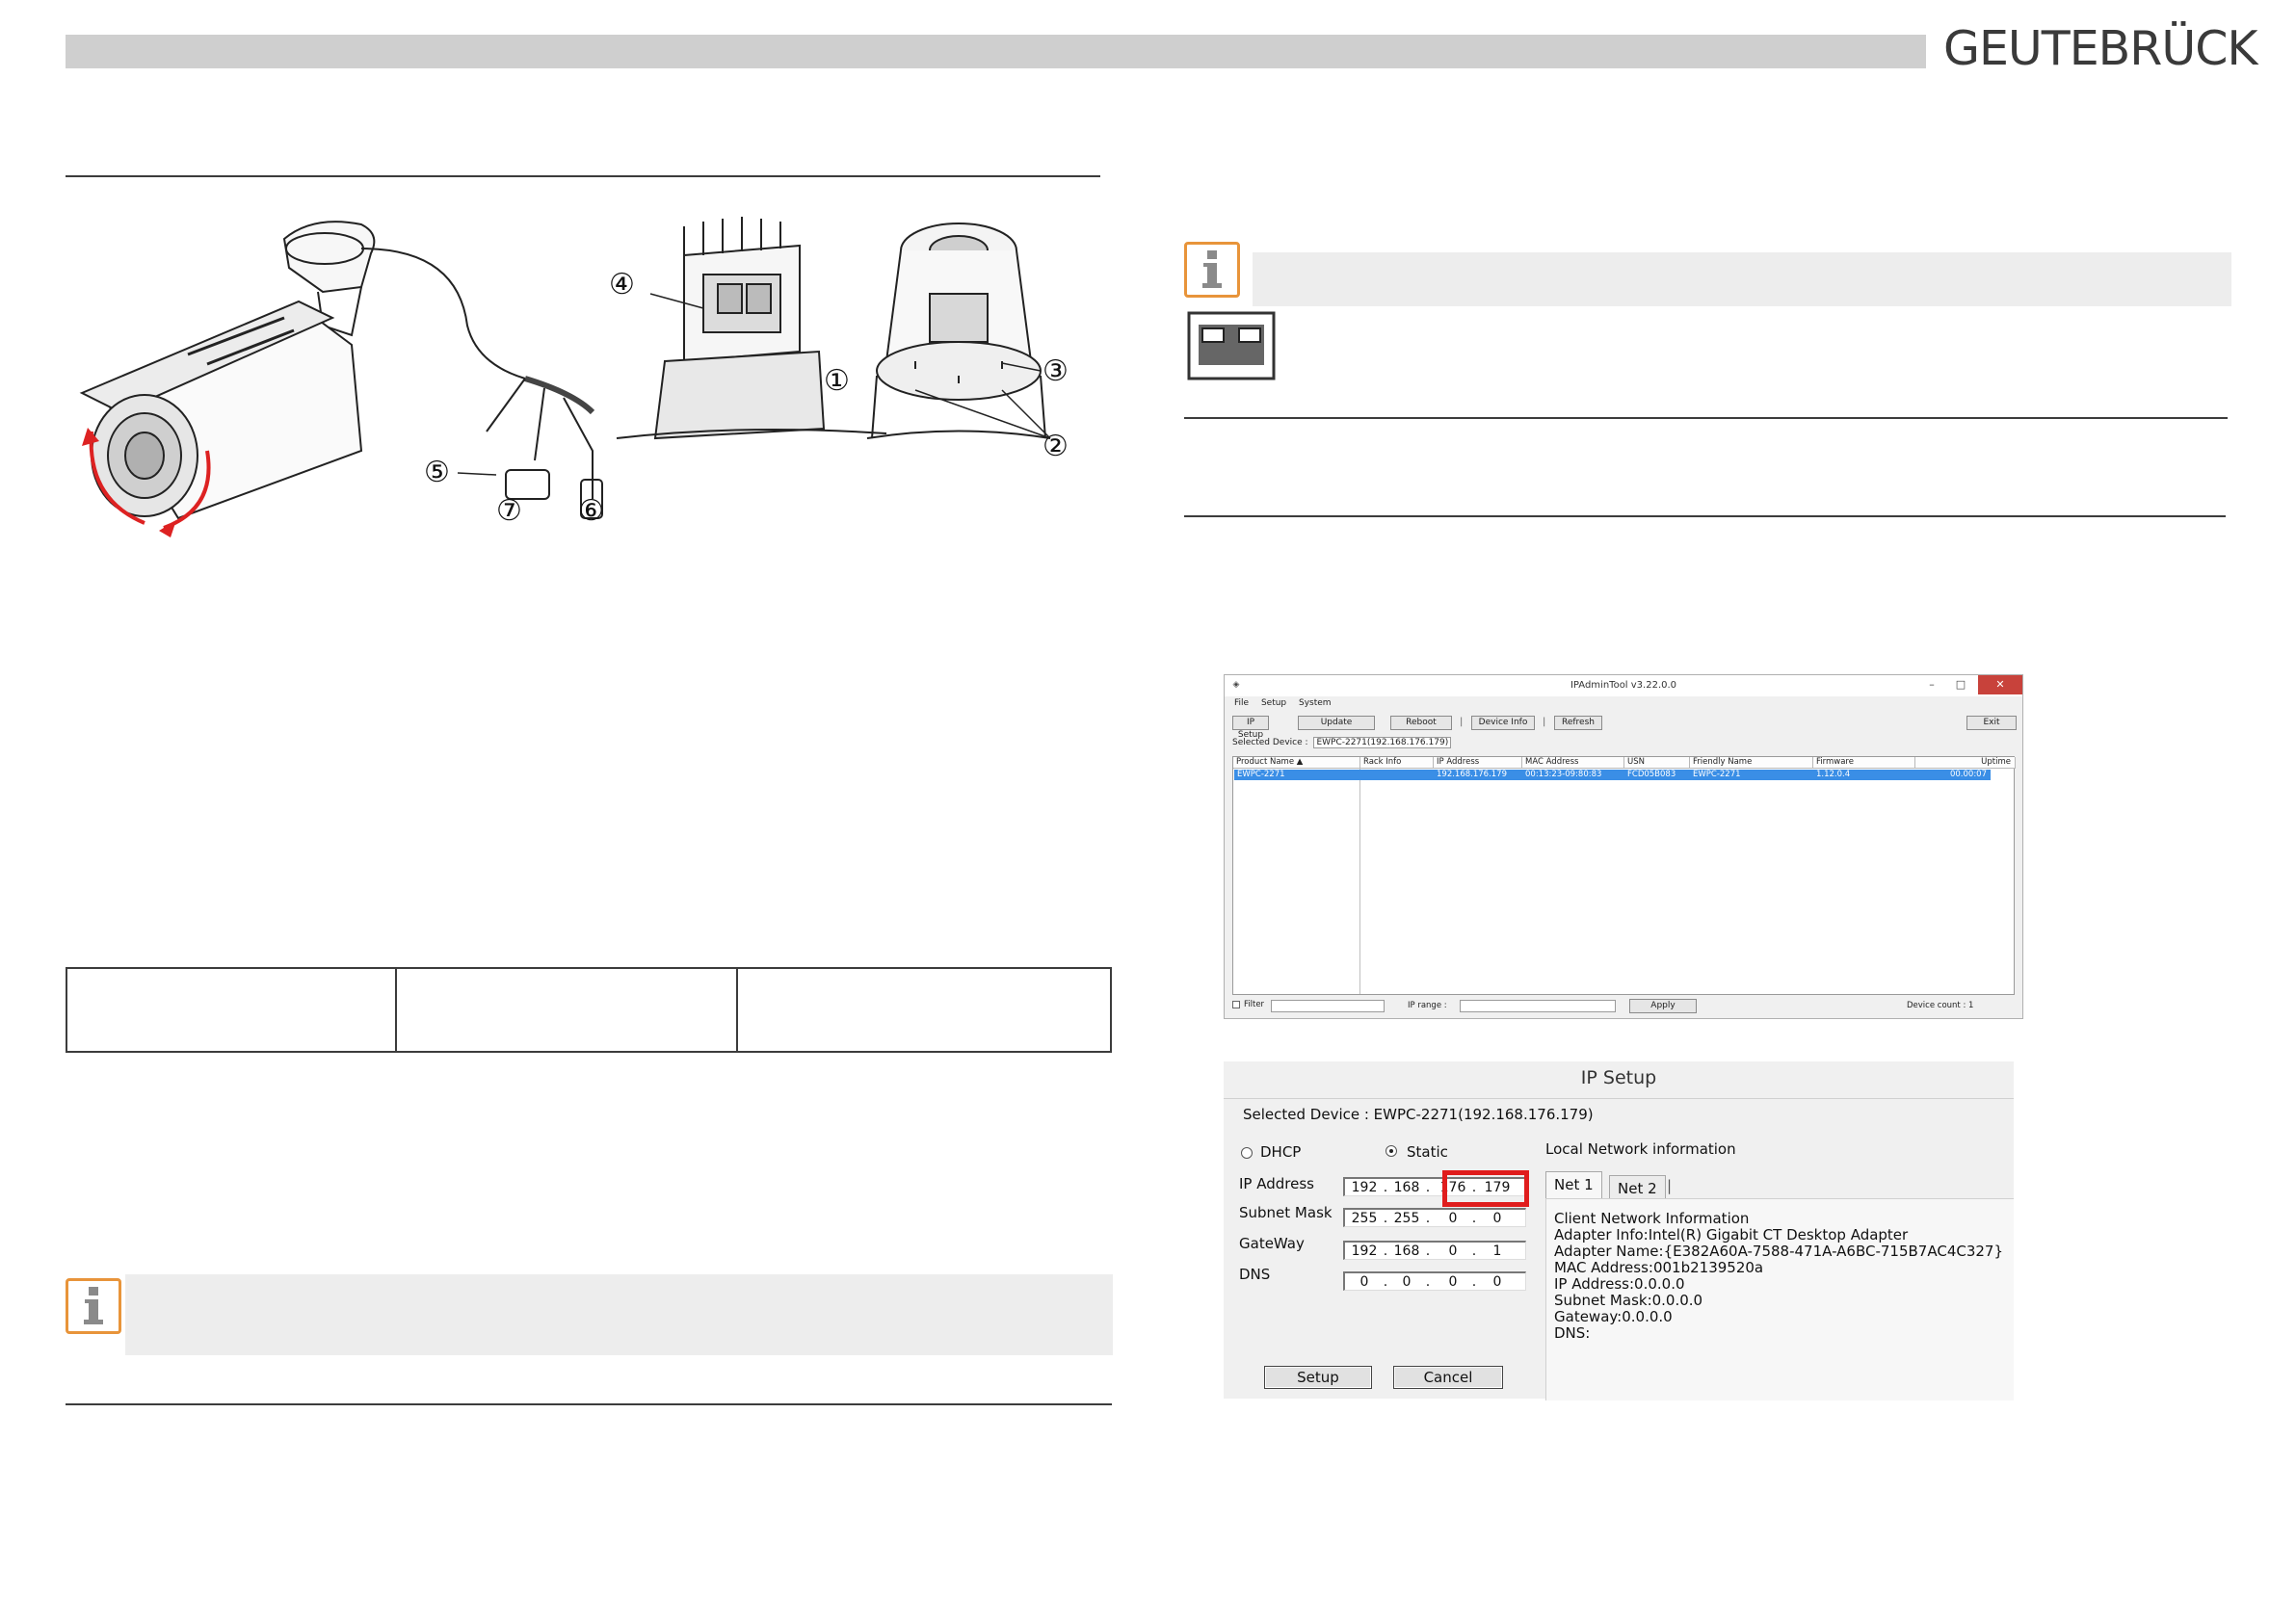  What do you see at coordinates (1272, 1243) in the screenshot?
I see `gateway-label: GateWay` at bounding box center [1272, 1243].